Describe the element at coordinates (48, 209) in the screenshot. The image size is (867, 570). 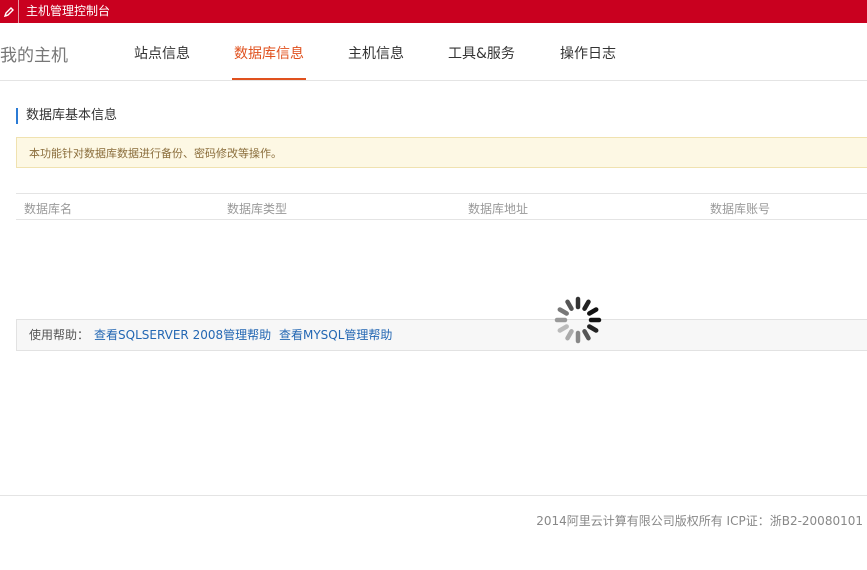
I see `column-header-db-name: 数据库名` at that location.